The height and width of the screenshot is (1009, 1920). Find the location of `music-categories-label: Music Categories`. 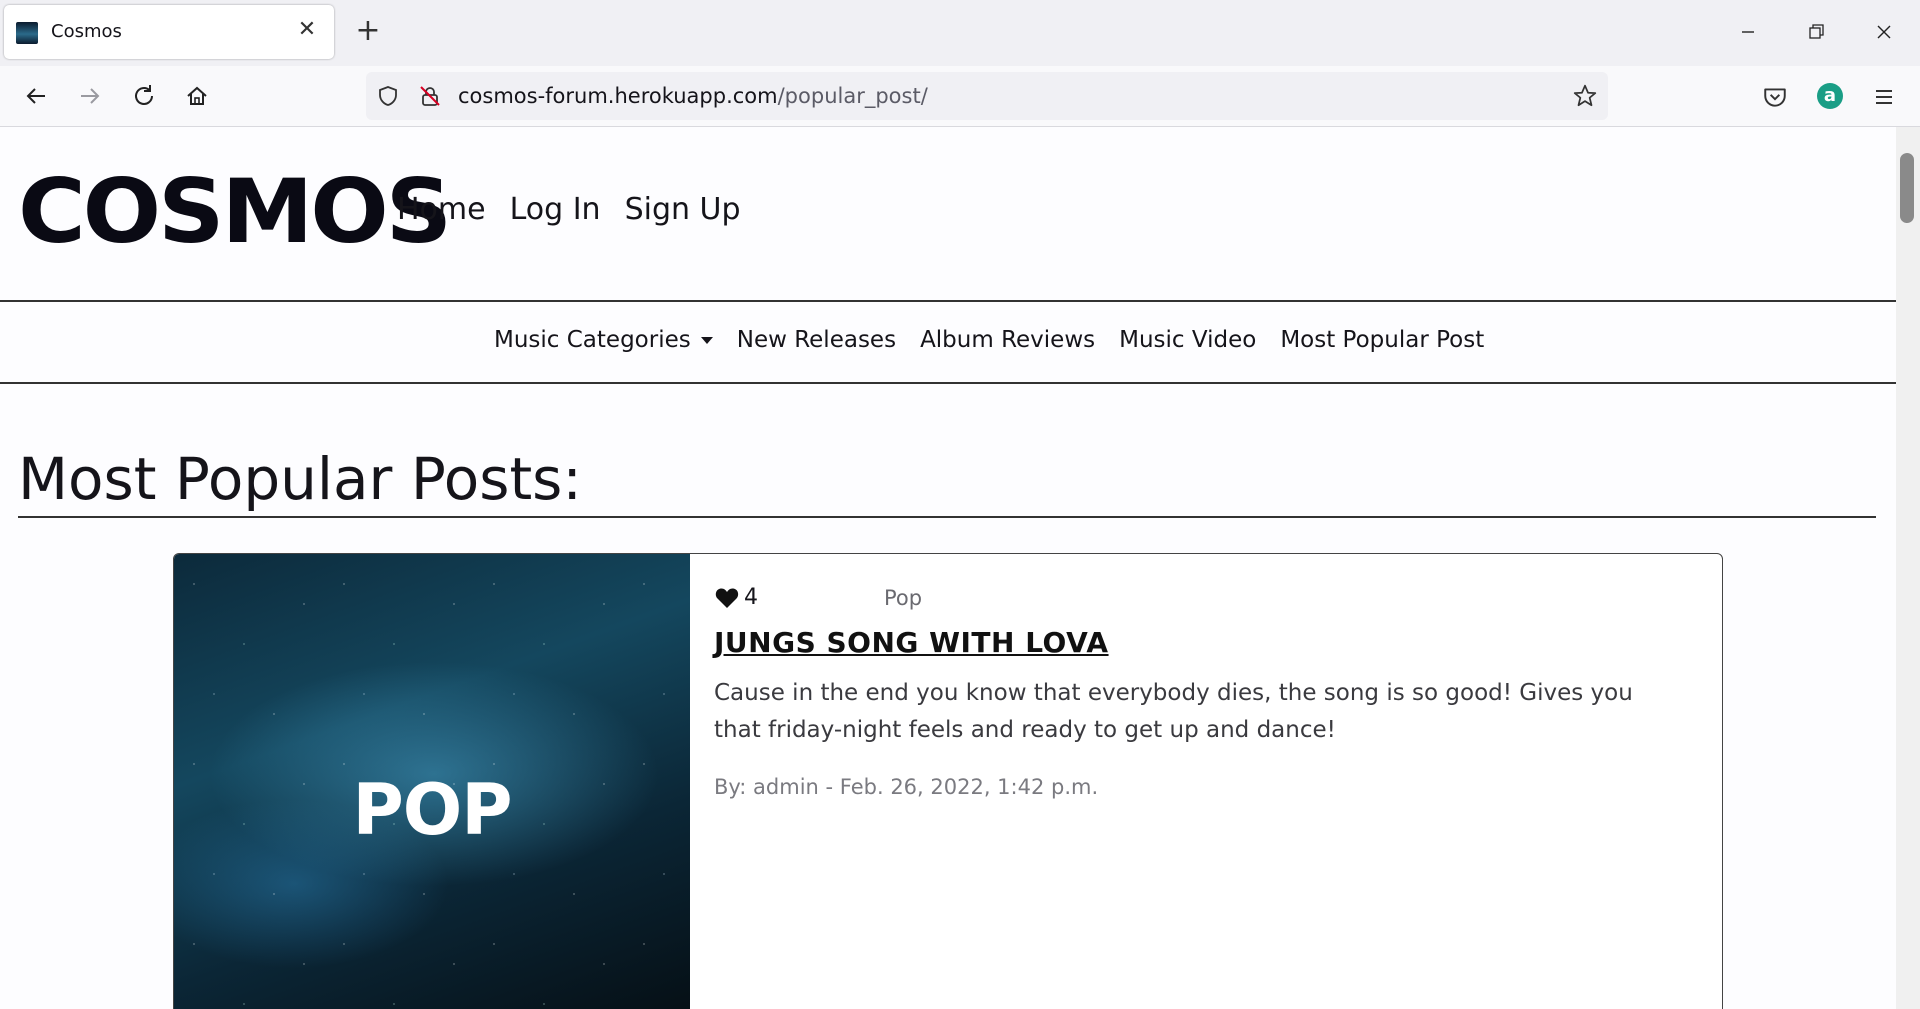

music-categories-label: Music Categories is located at coordinates (592, 340).